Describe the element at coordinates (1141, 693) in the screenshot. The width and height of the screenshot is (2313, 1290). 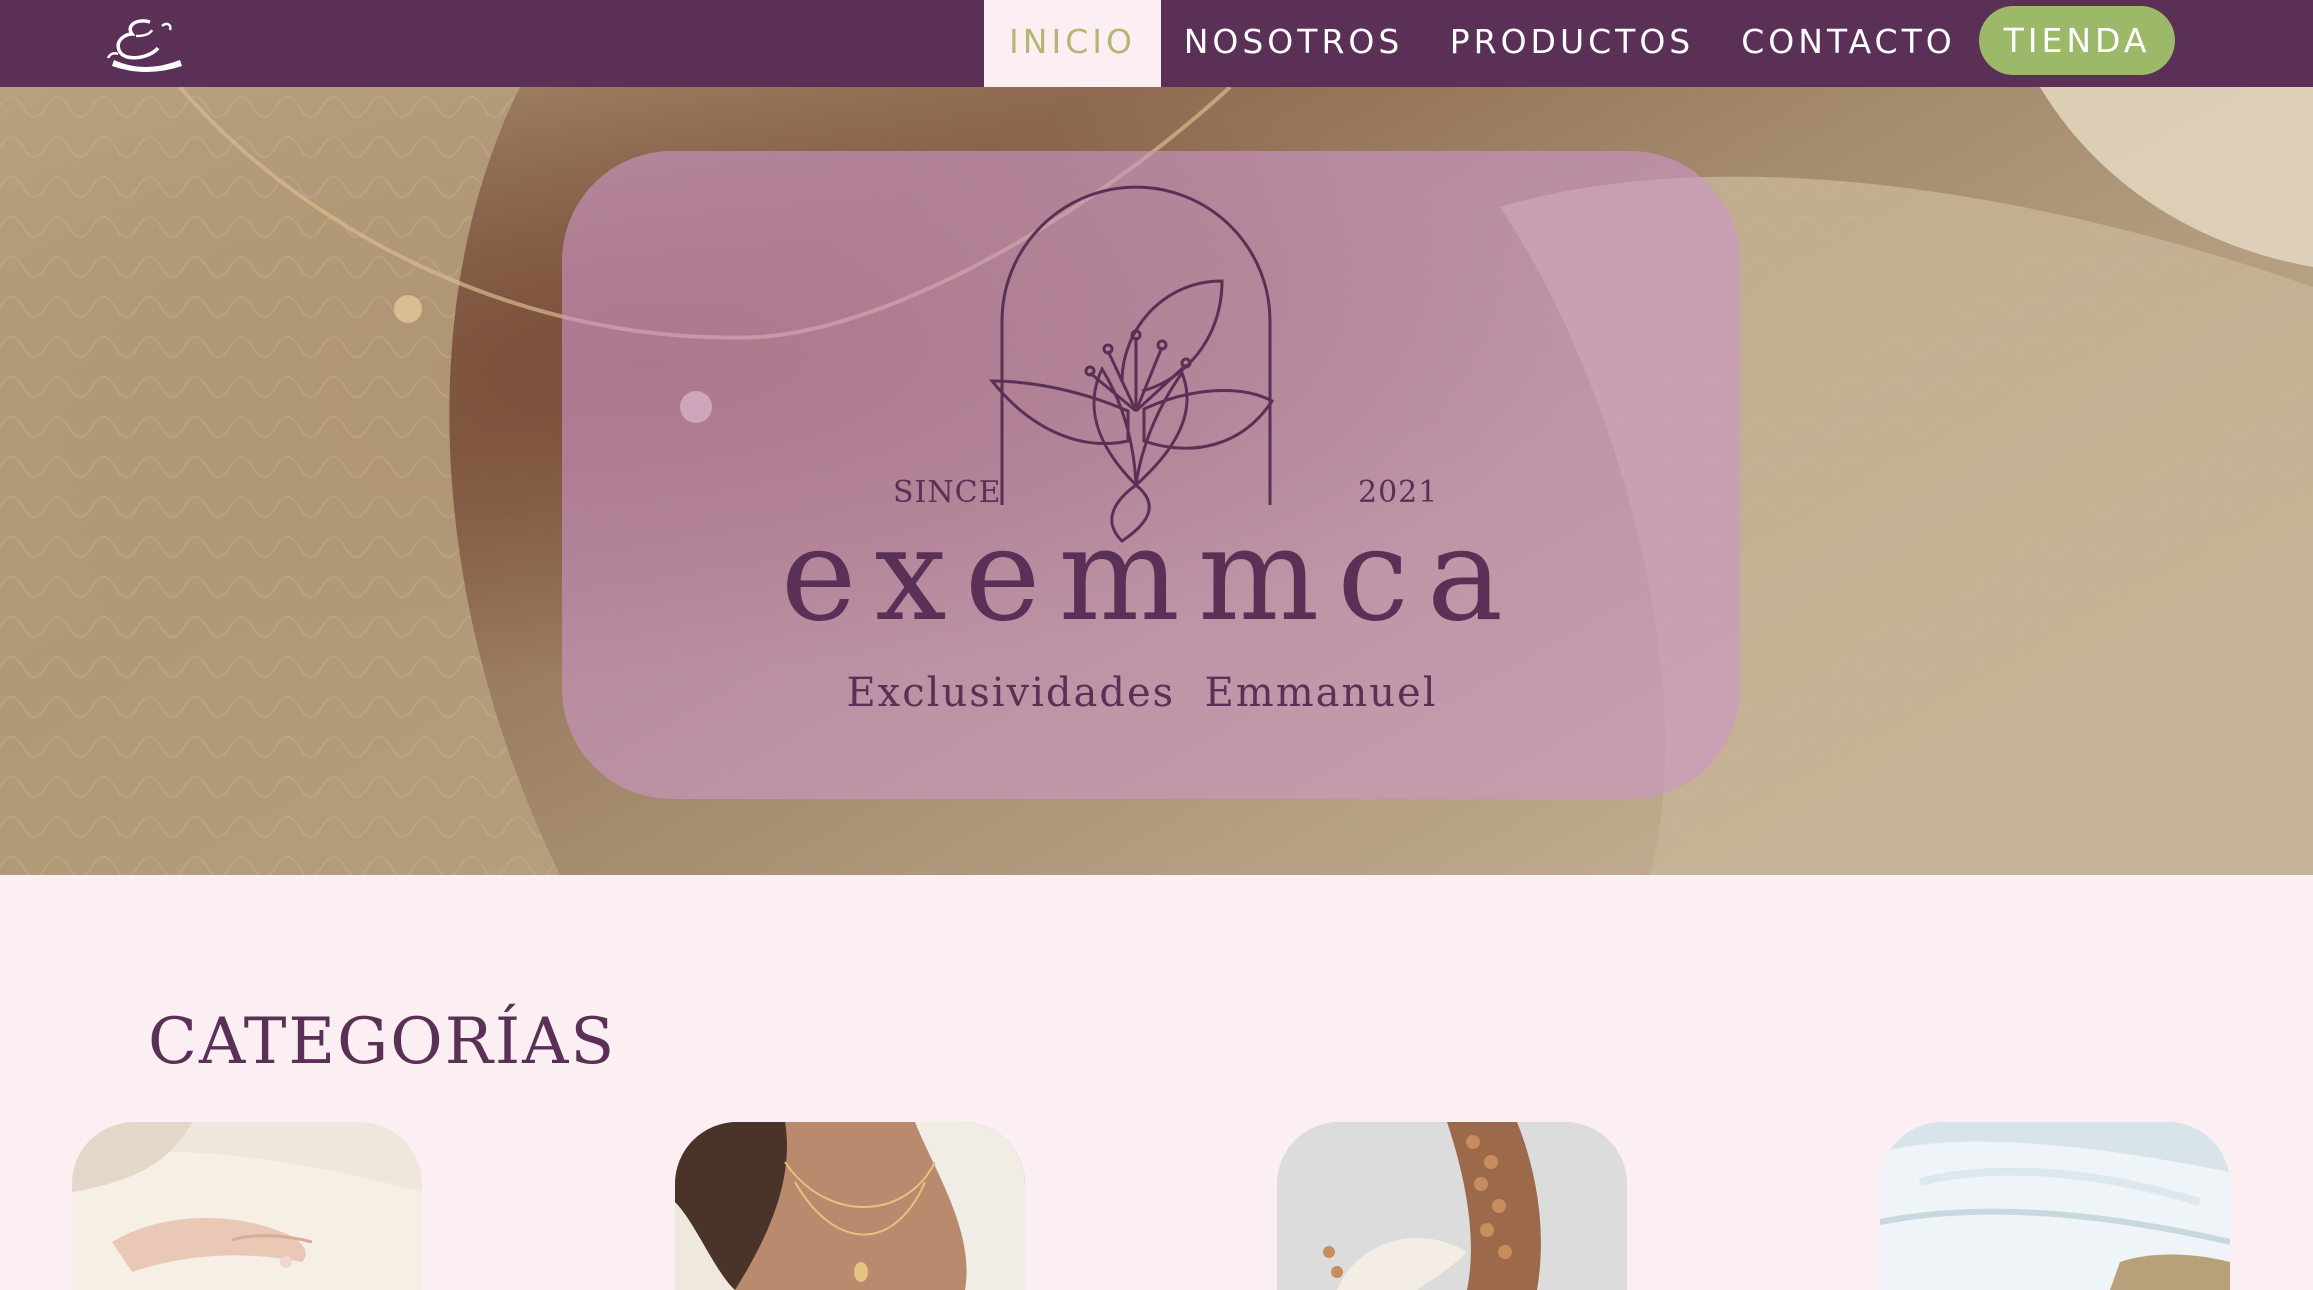
I see `brand-tagline: Exclusividades Emmanuel` at that location.